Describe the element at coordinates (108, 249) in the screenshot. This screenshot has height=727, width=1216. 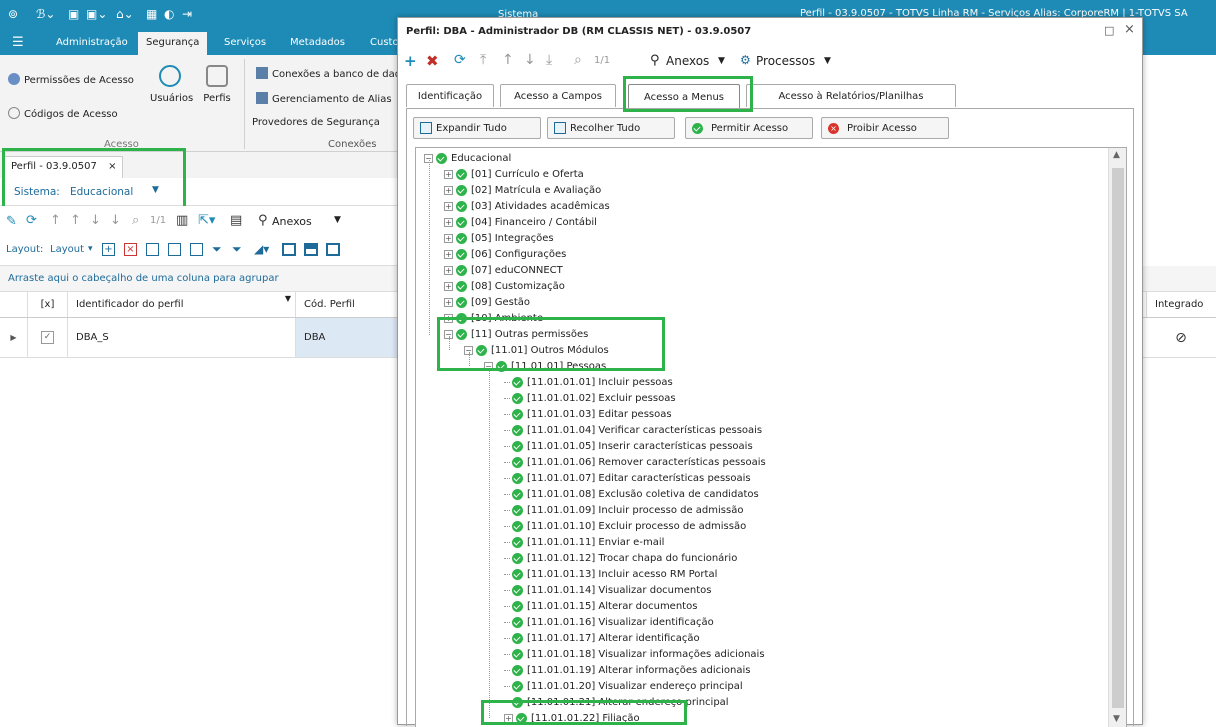
I see `add-layout-icon: +` at that location.